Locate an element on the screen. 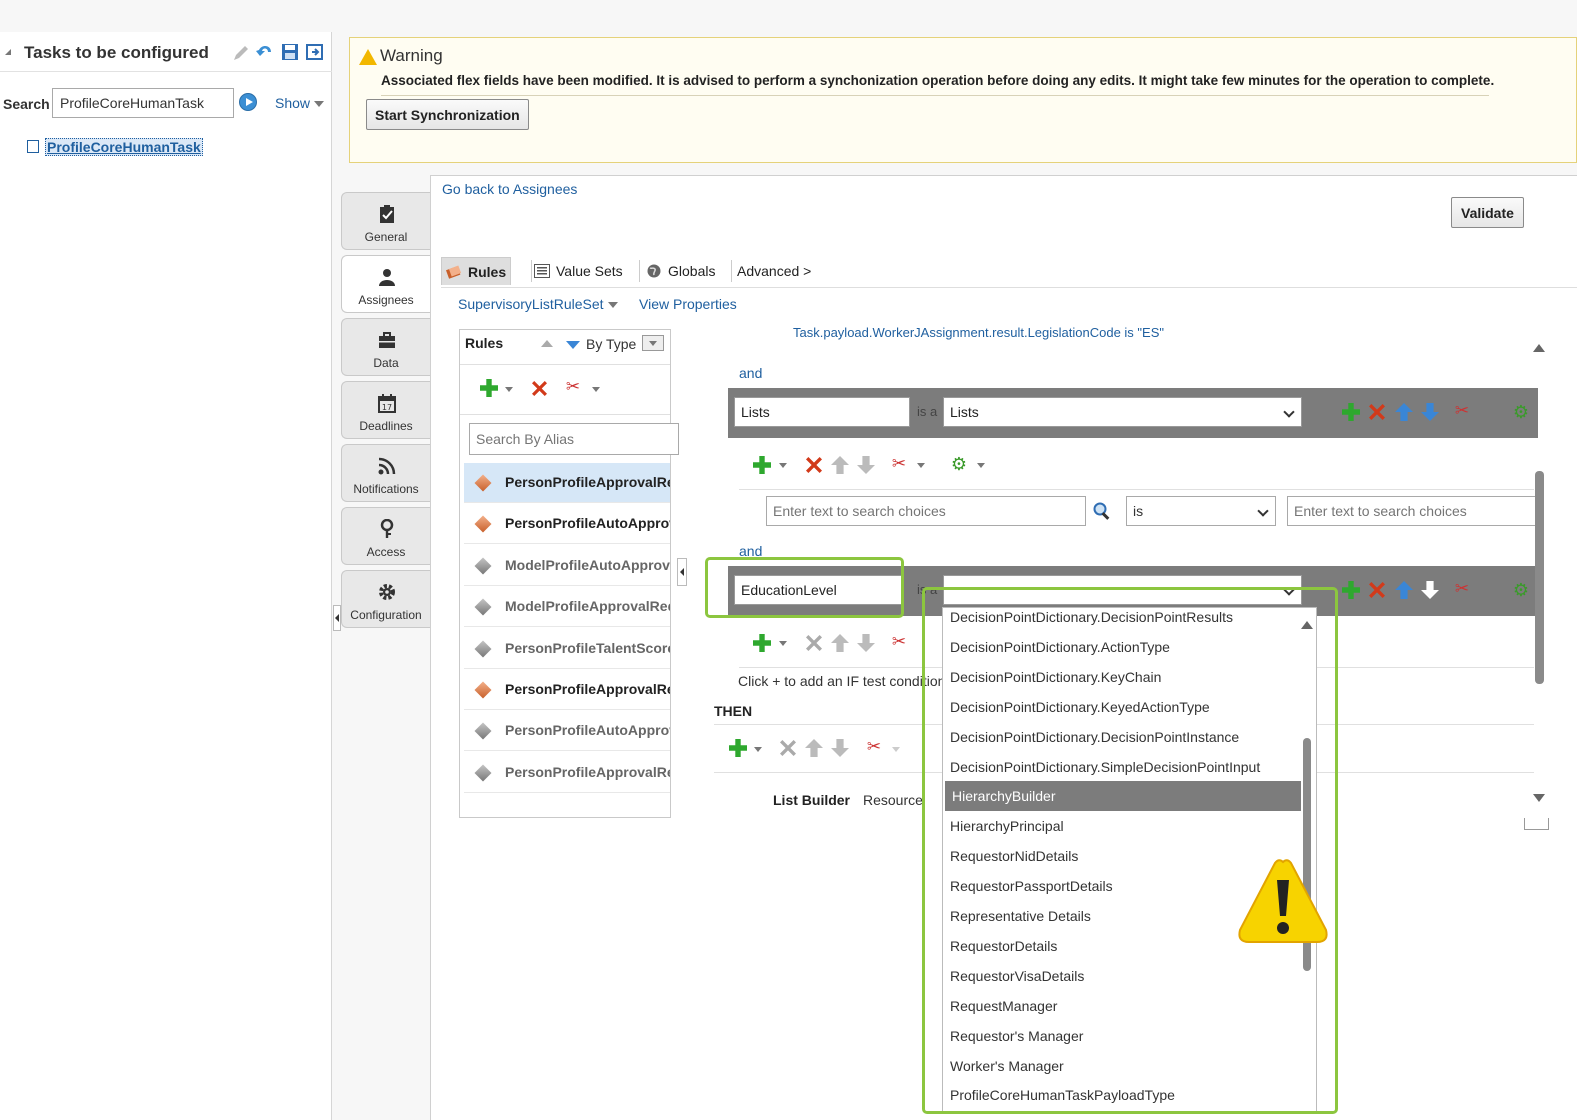 The image size is (1577, 1120). vtab-general: General is located at coordinates (385, 221).